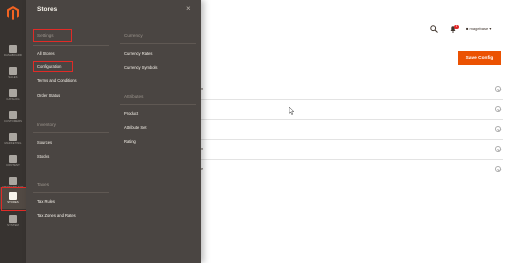  What do you see at coordinates (130, 141) in the screenshot?
I see `menu-link-rating: Rating` at bounding box center [130, 141].